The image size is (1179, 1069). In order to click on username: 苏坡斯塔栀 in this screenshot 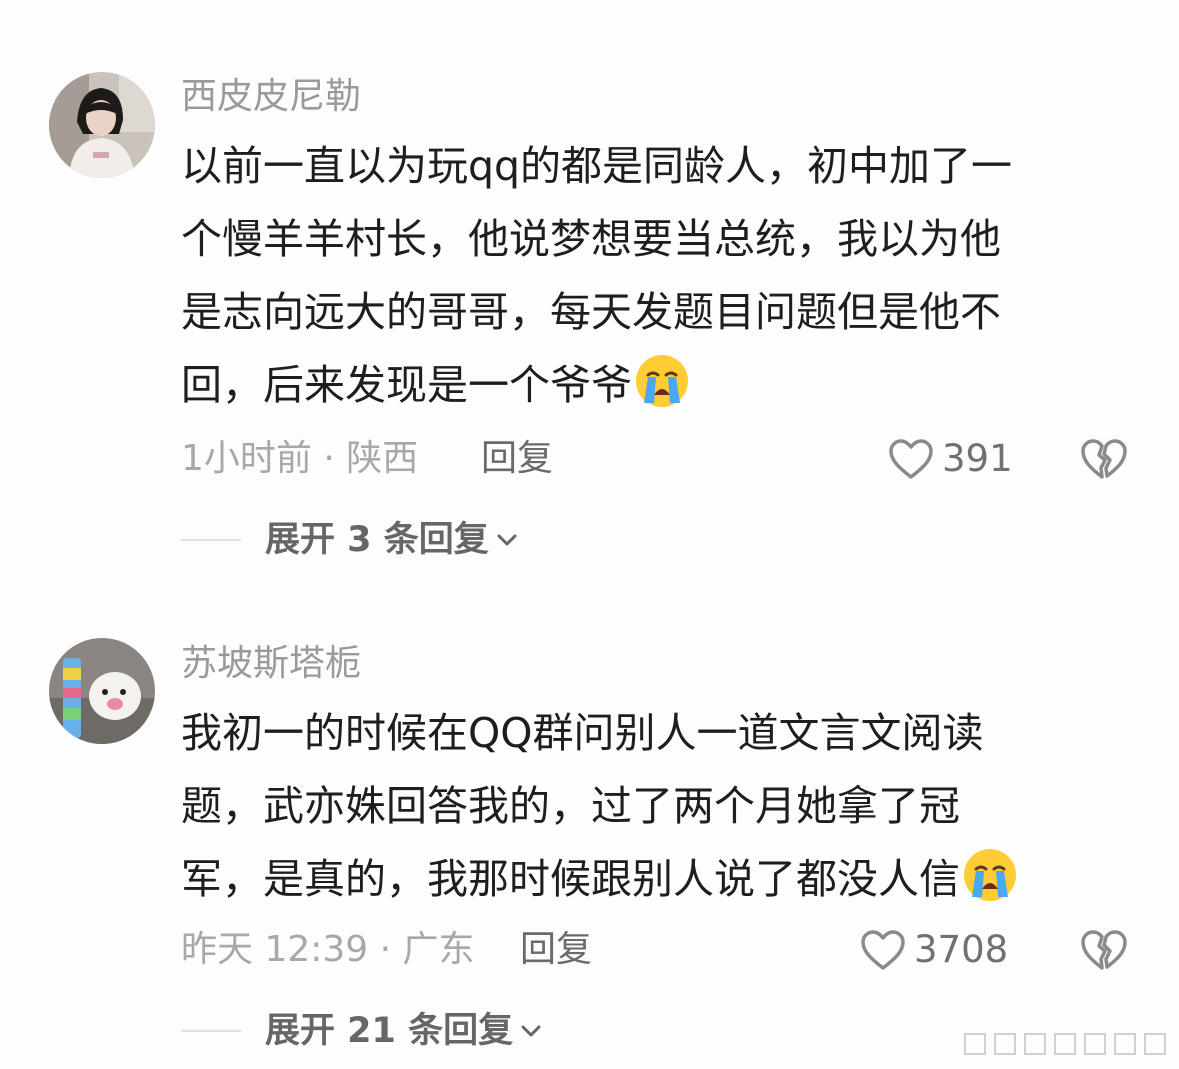, I will do `click(271, 664)`.